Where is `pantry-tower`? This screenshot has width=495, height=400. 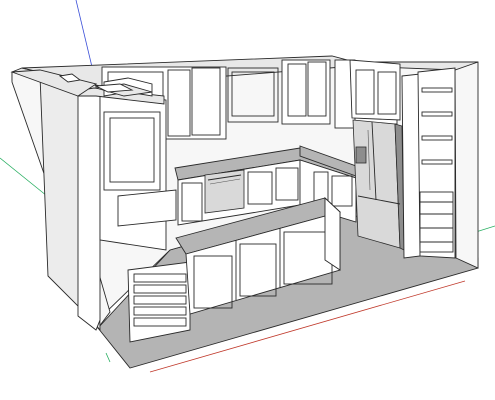
pantry-tower is located at coordinates (428, 163).